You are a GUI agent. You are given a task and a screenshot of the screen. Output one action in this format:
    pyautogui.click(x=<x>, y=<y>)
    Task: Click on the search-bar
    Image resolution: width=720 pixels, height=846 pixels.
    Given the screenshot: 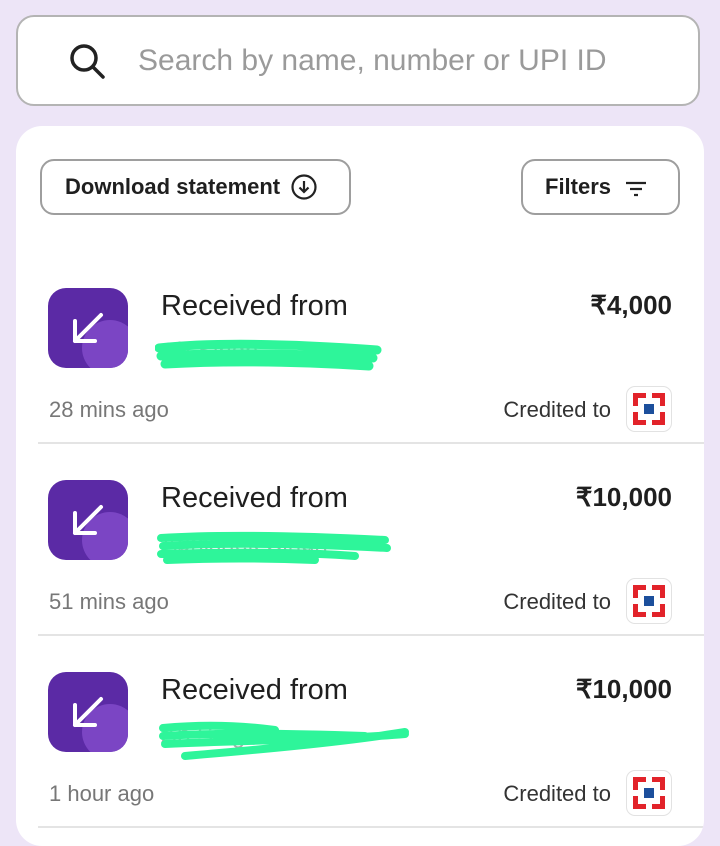 What is the action you would take?
    pyautogui.click(x=358, y=60)
    